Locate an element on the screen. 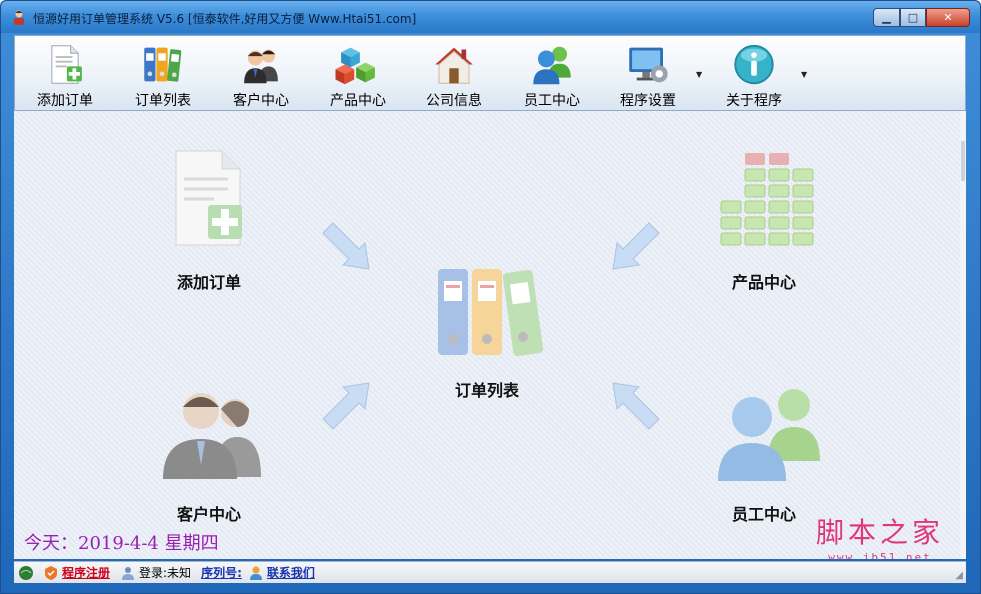 The image size is (981, 594). register-link-item: 程序注册 is located at coordinates (76, 572).